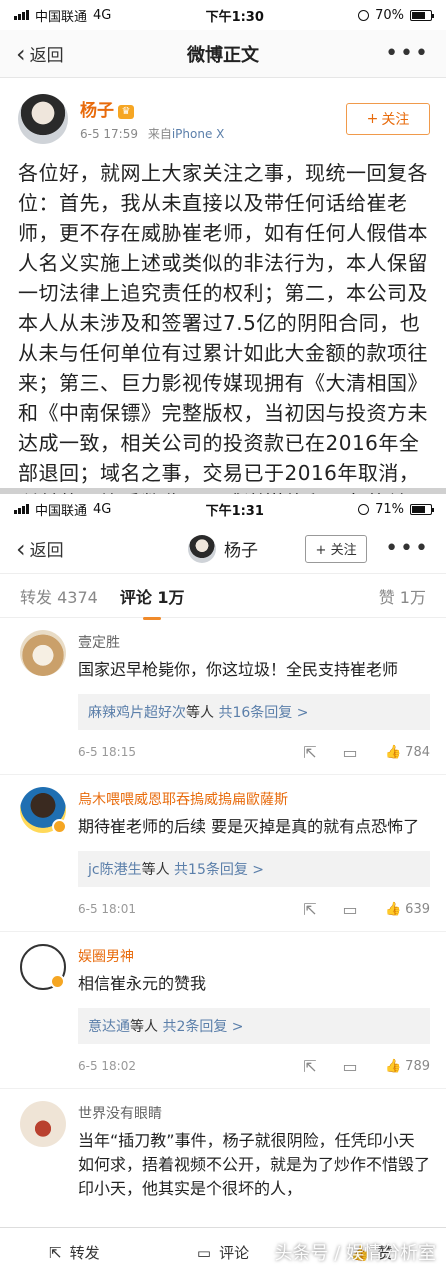 Image resolution: width=446 pixels, height=1277 pixels. What do you see at coordinates (254, 799) in the screenshot?
I see `comment-author: 烏木喂喂威恩耶吞摀威摀扁歐薩斯` at bounding box center [254, 799].